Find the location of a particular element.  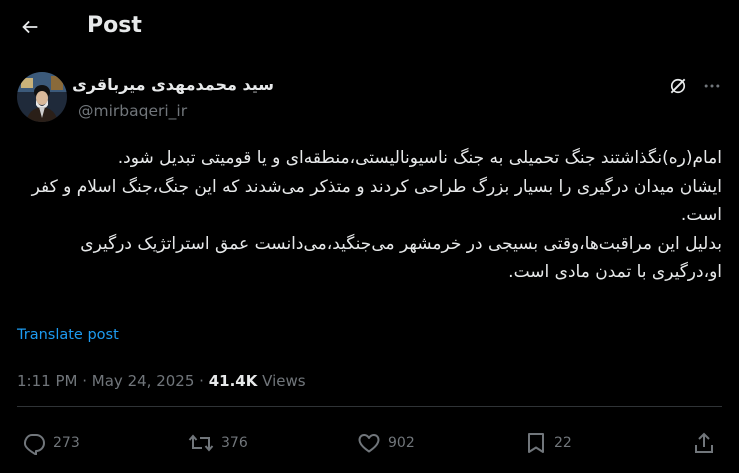

like-button: 902 is located at coordinates (386, 443).